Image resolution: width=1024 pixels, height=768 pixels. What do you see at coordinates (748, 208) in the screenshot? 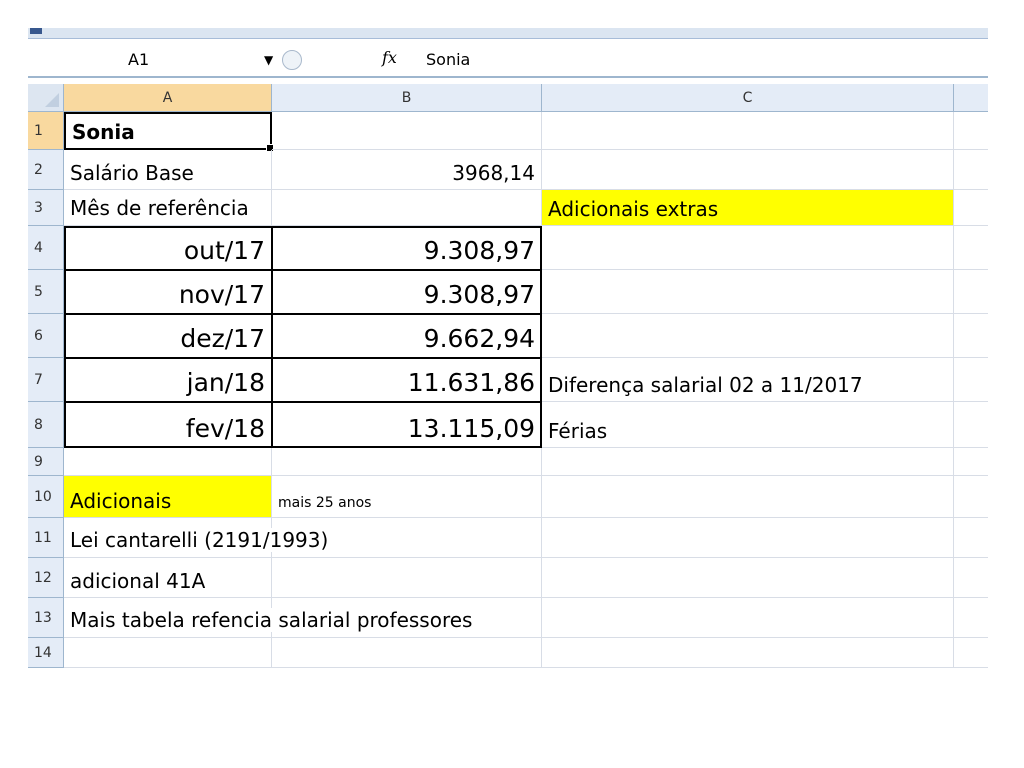
I see `cell-c3: Adicionais extras` at bounding box center [748, 208].